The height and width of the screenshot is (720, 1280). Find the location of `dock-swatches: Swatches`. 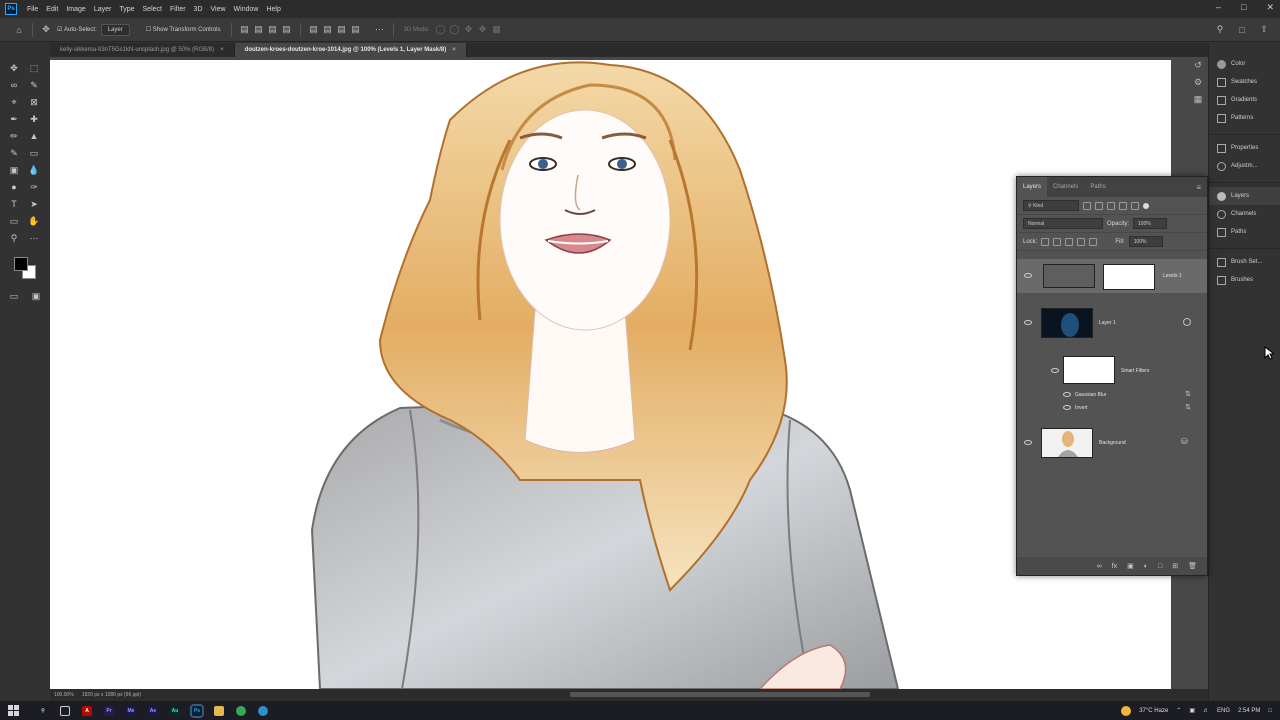

dock-swatches: Swatches is located at coordinates (1244, 82).